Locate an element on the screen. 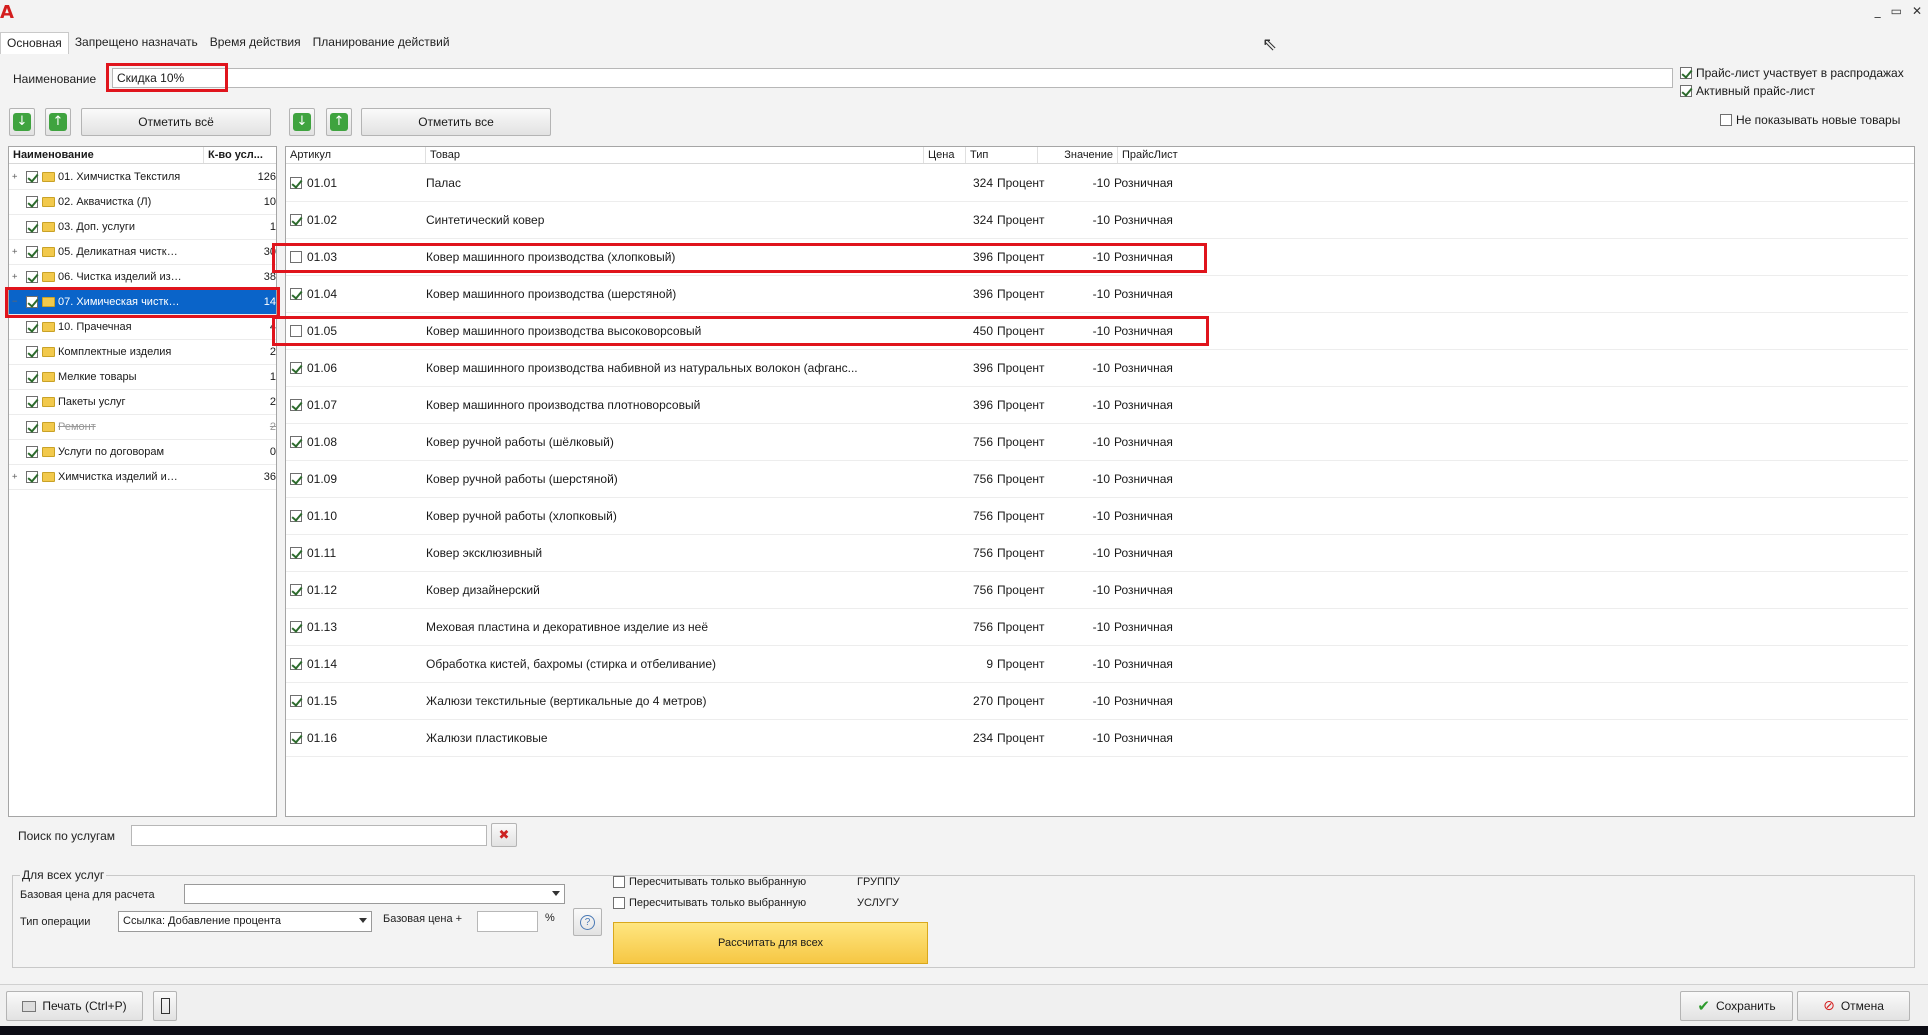 This screenshot has height=1035, width=1928. clear-filter-button: ✖ is located at coordinates (504, 835).